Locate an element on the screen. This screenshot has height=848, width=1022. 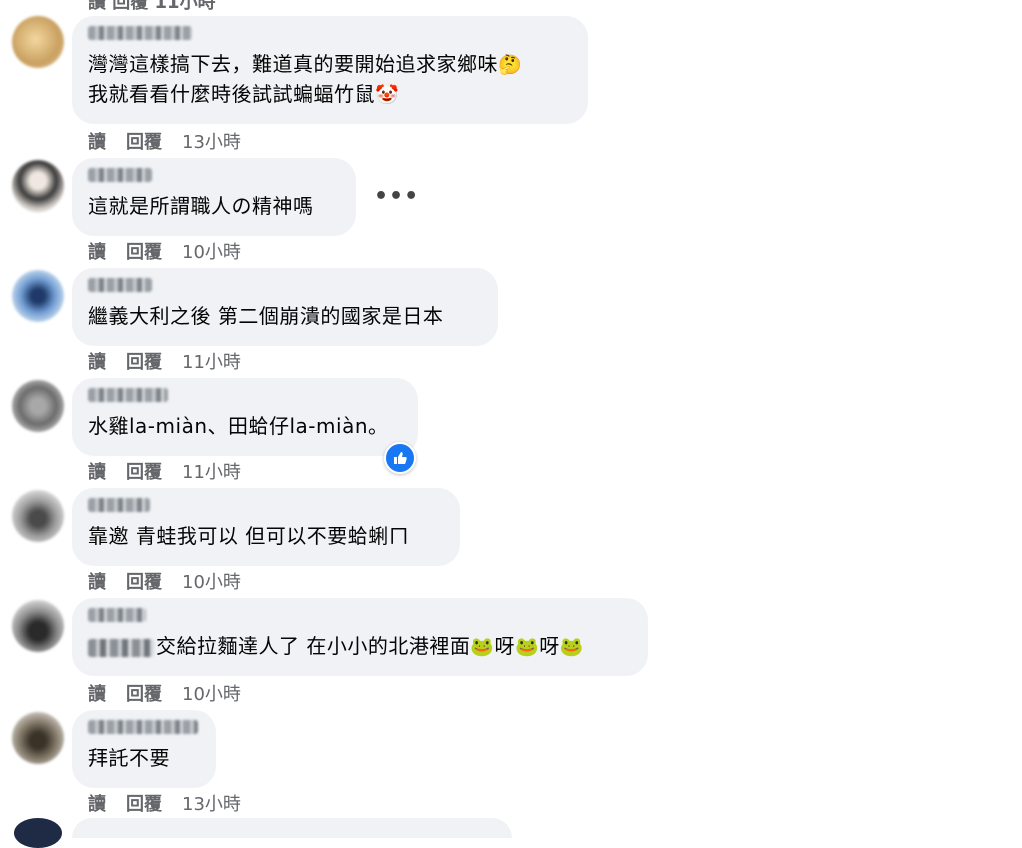
comment-bubble: 這就是所謂職人の精神嗎 is located at coordinates (214, 197).